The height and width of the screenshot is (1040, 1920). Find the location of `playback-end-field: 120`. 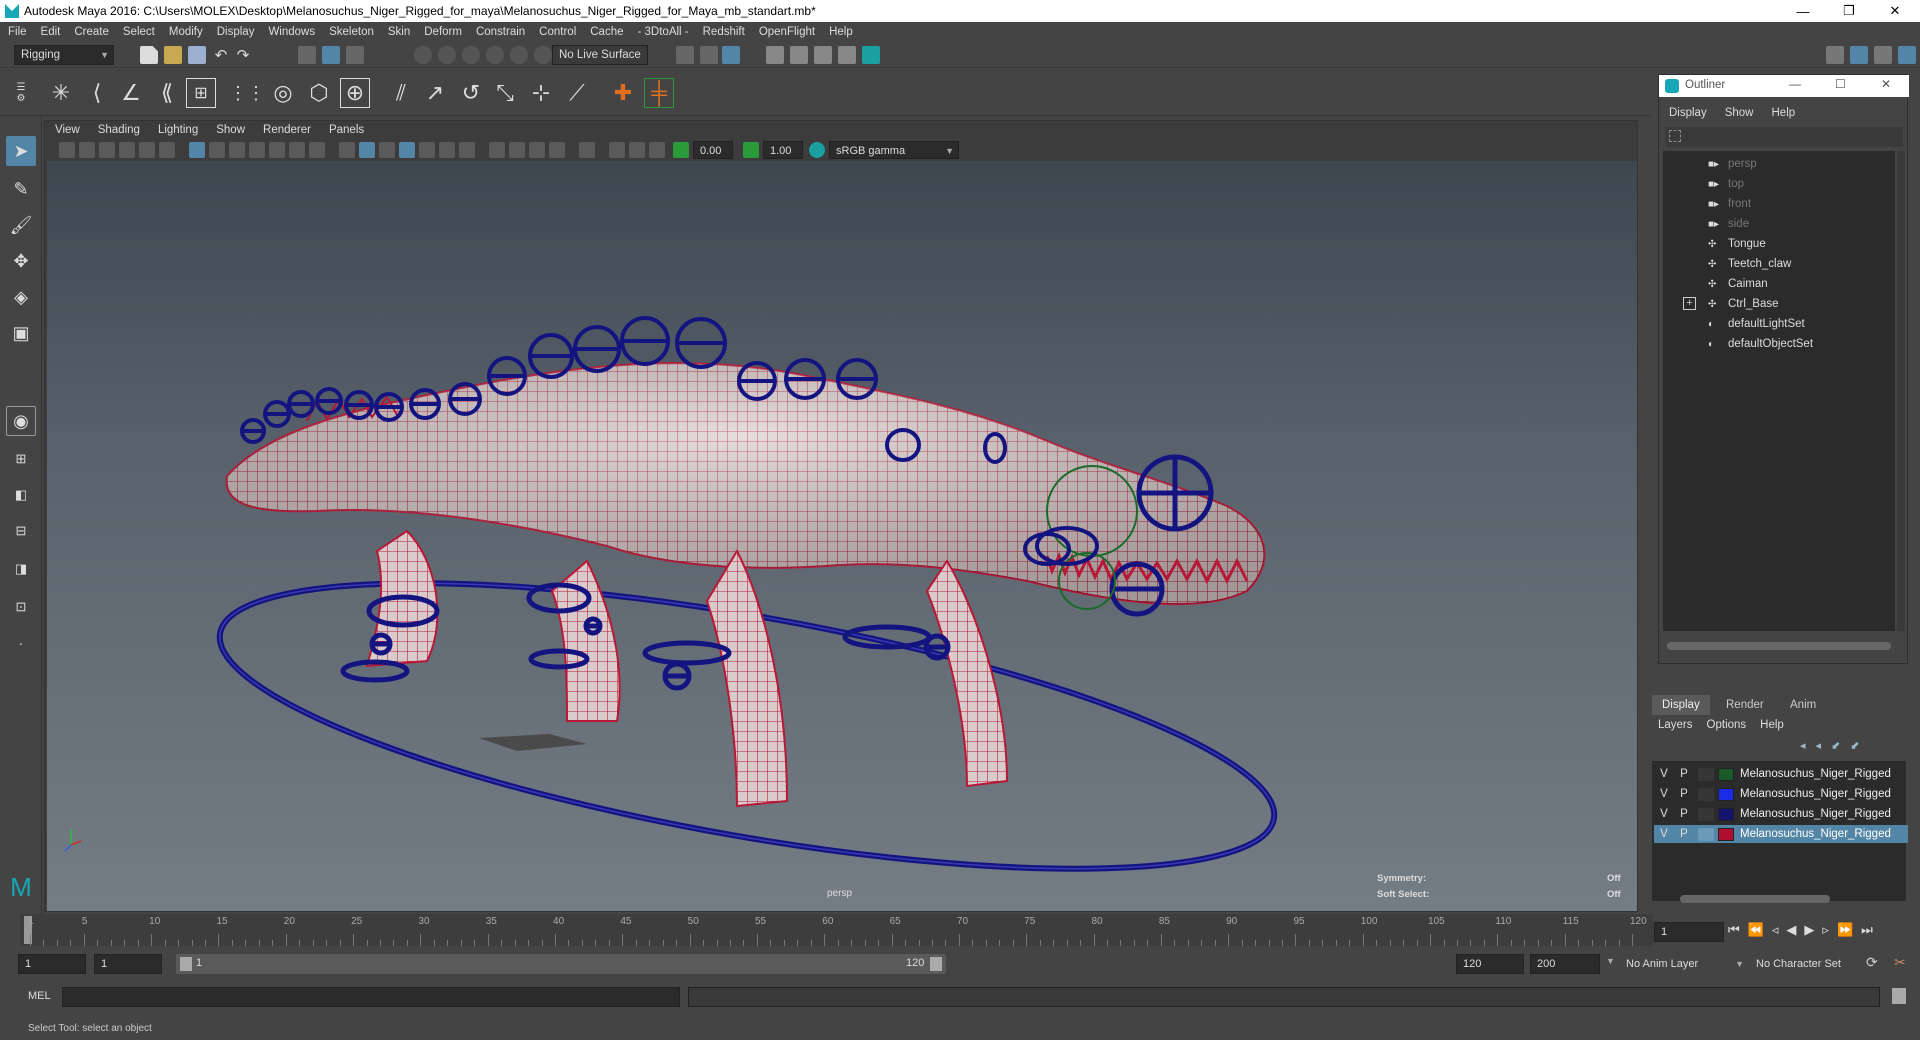

playback-end-field: 120 is located at coordinates (1490, 964).